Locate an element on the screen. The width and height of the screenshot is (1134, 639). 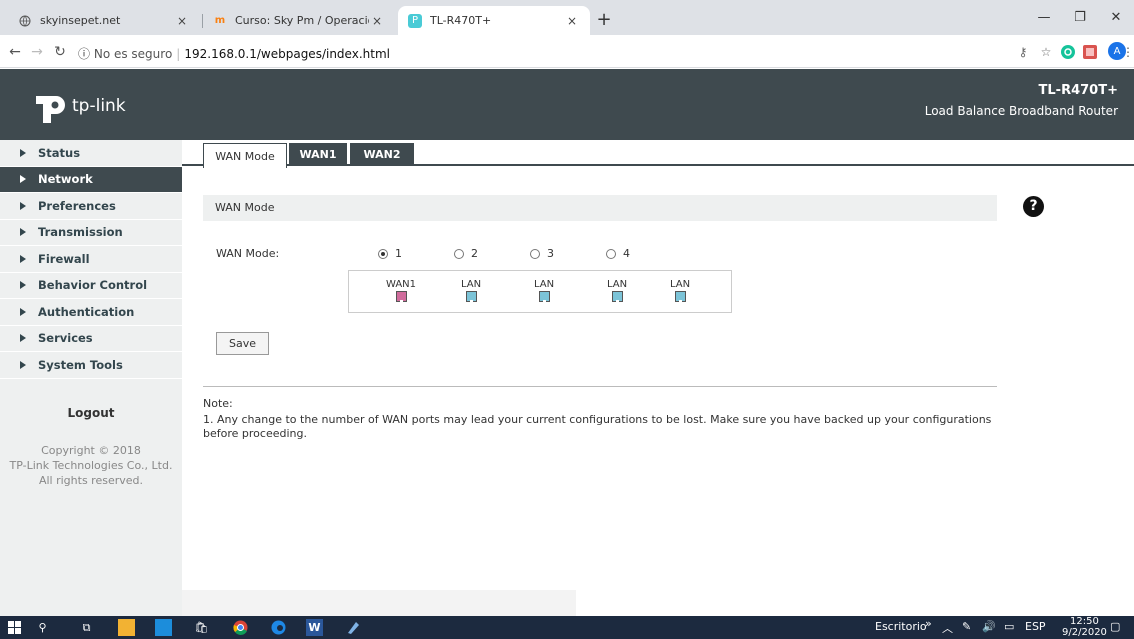
menu-dots-icon: ⋮ is located at coordinates (1128, 52).